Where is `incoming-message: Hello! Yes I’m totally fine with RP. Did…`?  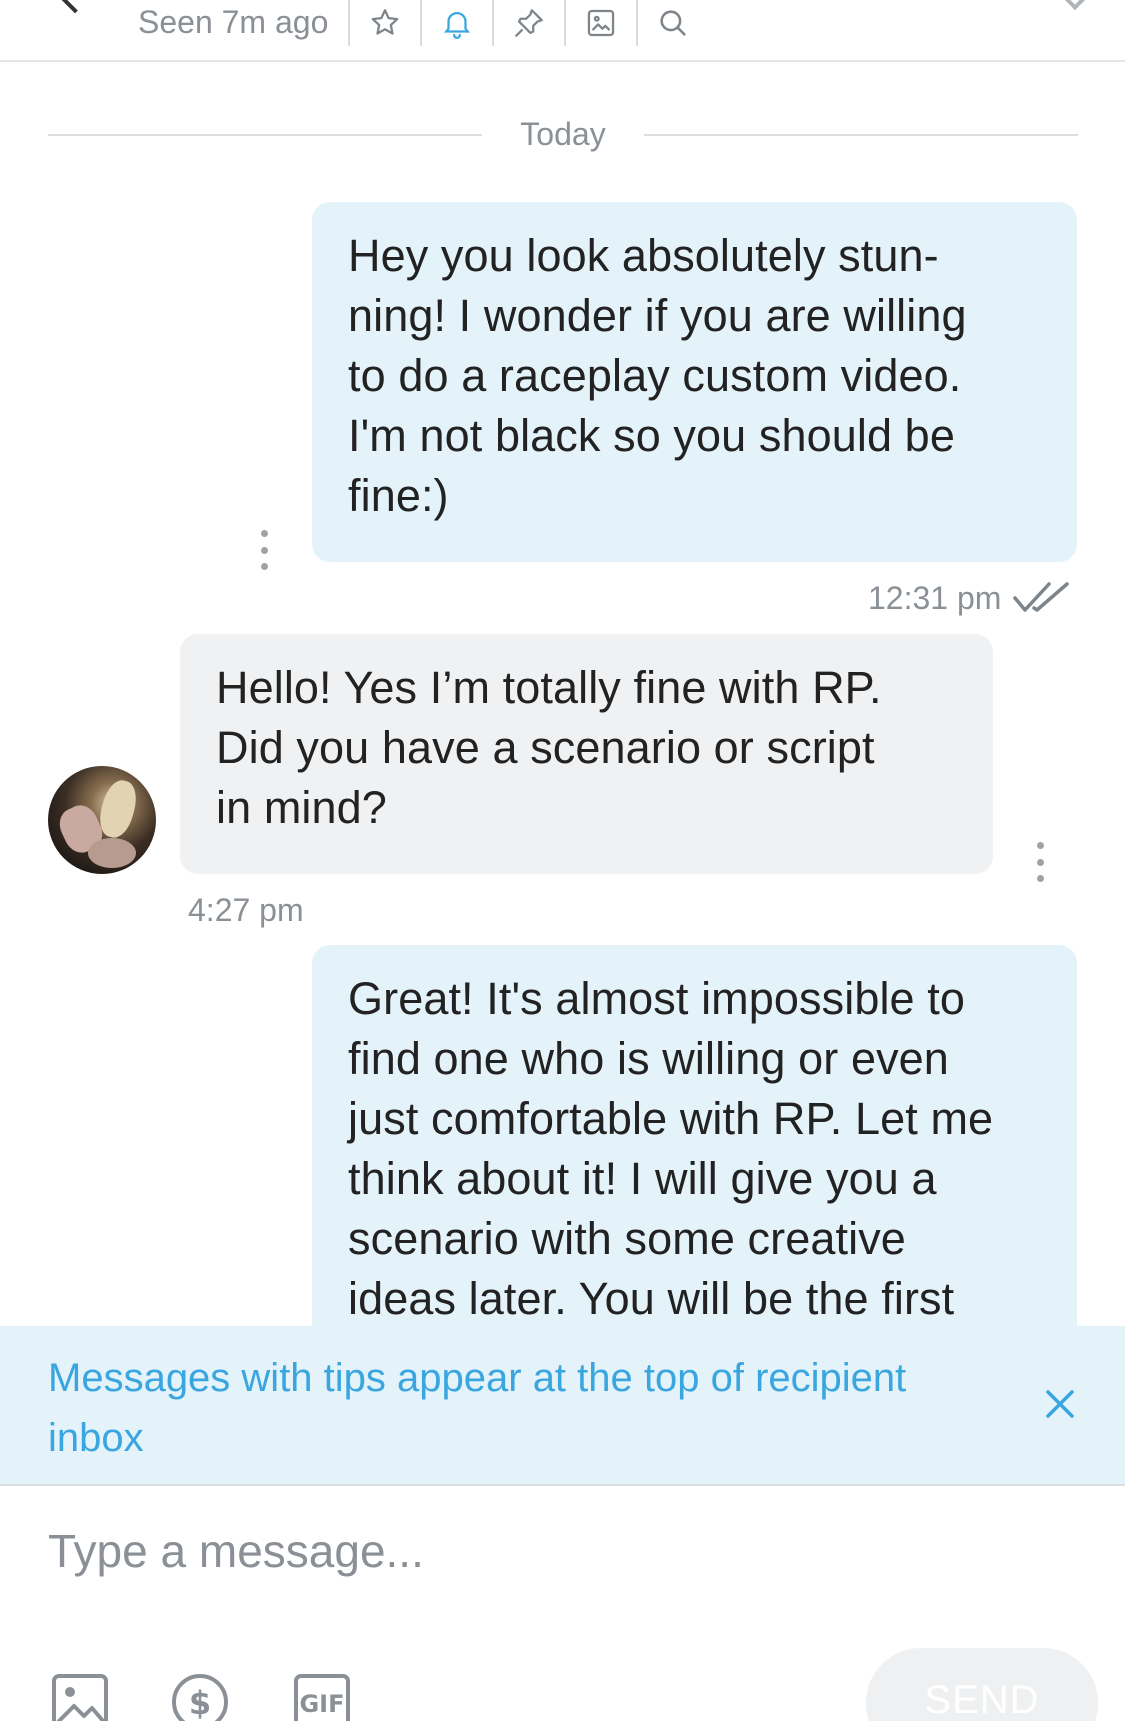 incoming-message: Hello! Yes I’m totally fine with RP. Did… is located at coordinates (586, 754).